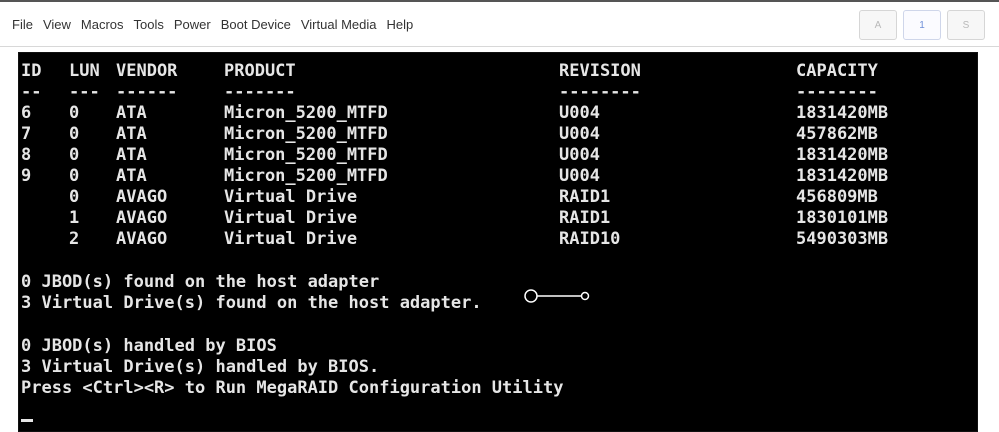  Describe the element at coordinates (84, 71) in the screenshot. I see `header-lun: LUN` at that location.